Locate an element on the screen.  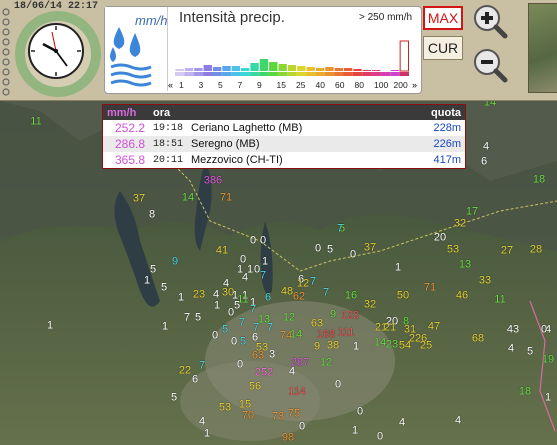
overview-minimap is located at coordinates (542, 48).